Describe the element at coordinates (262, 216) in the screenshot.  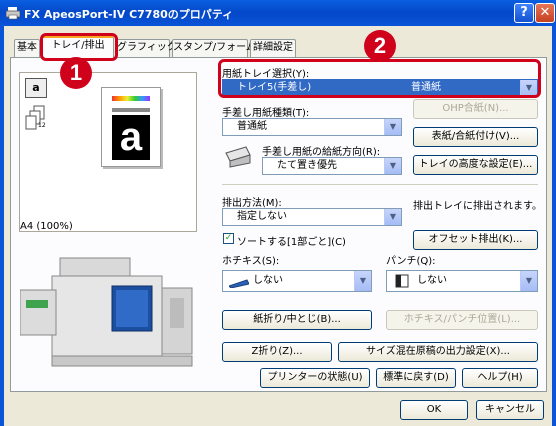
I see `output-method-value: 指定しない` at that location.